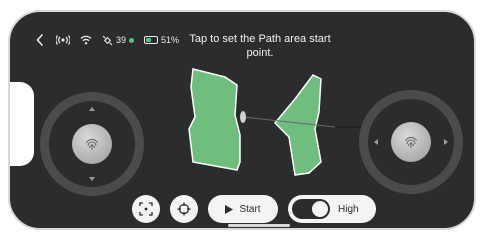 The height and width of the screenshot is (240, 484). I want to click on phone-notch, so click(22, 124).